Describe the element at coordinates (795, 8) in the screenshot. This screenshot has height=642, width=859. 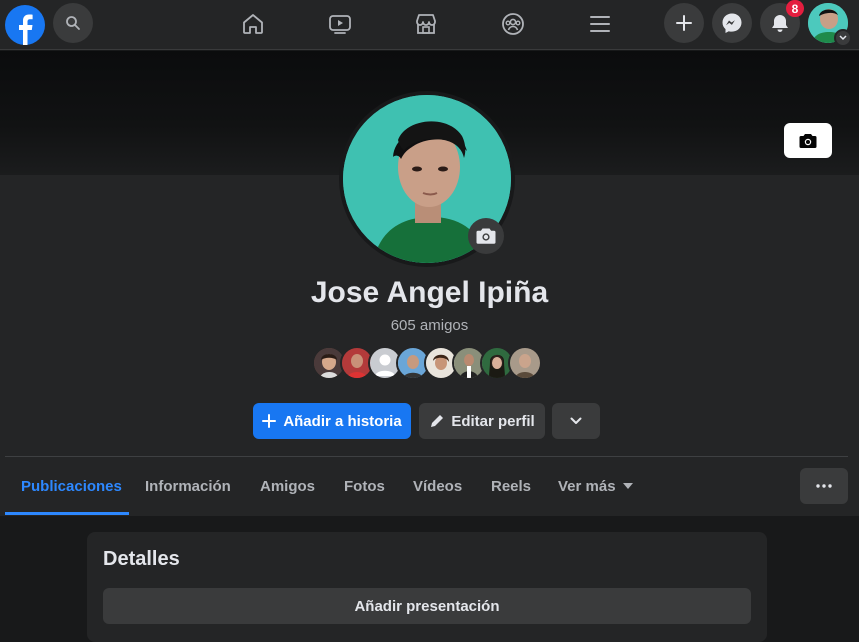
I see `notification-badge: 8` at that location.